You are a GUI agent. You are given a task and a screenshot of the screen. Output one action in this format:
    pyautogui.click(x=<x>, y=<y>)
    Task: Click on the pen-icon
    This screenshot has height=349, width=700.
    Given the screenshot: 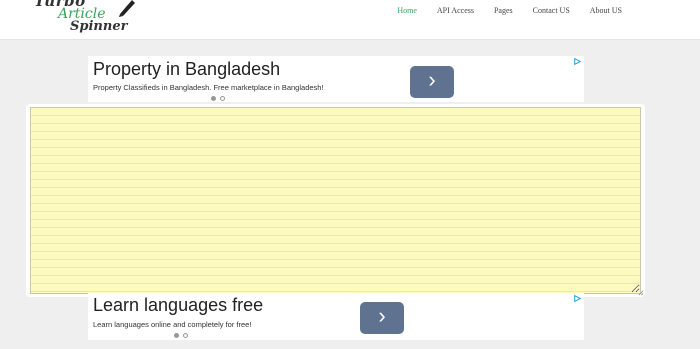 What is the action you would take?
    pyautogui.click(x=127, y=8)
    